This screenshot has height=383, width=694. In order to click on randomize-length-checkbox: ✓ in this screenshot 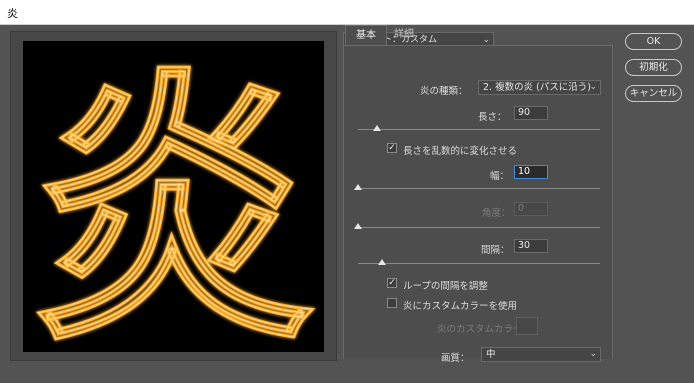, I will do `click(392, 148)`.